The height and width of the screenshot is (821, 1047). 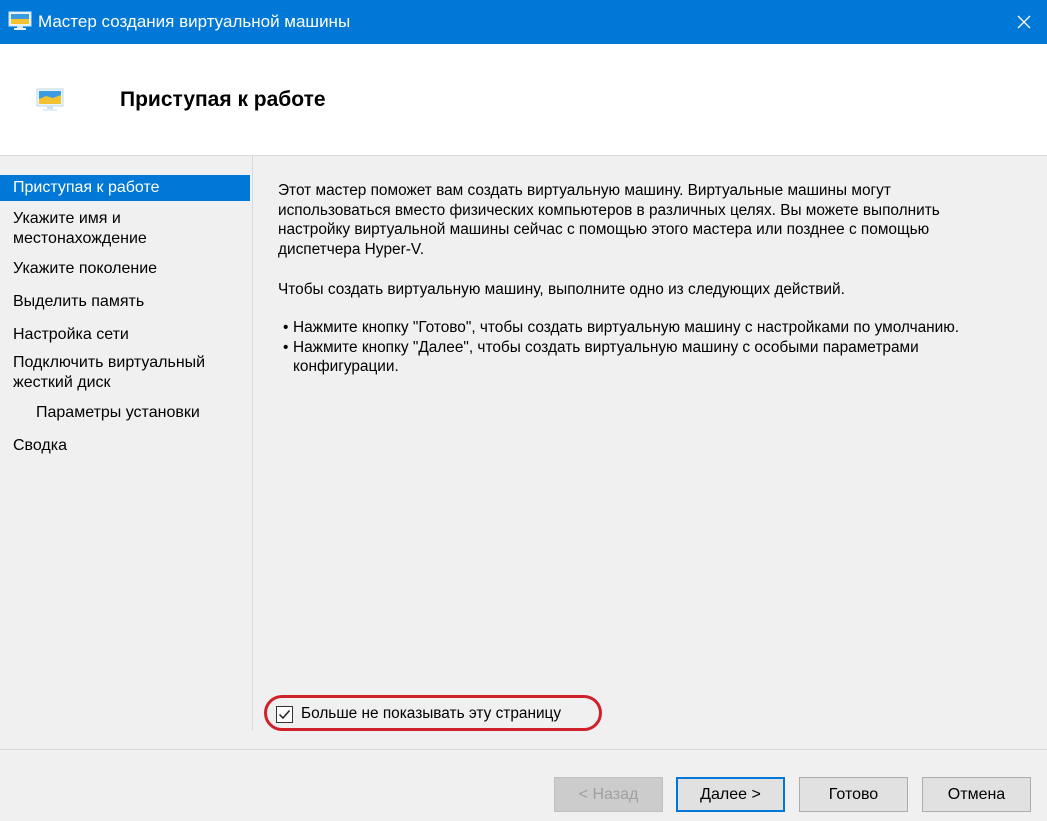 I want to click on step-virtual-disk: Подключить виртуальный жесткий диск, so click(x=116, y=373).